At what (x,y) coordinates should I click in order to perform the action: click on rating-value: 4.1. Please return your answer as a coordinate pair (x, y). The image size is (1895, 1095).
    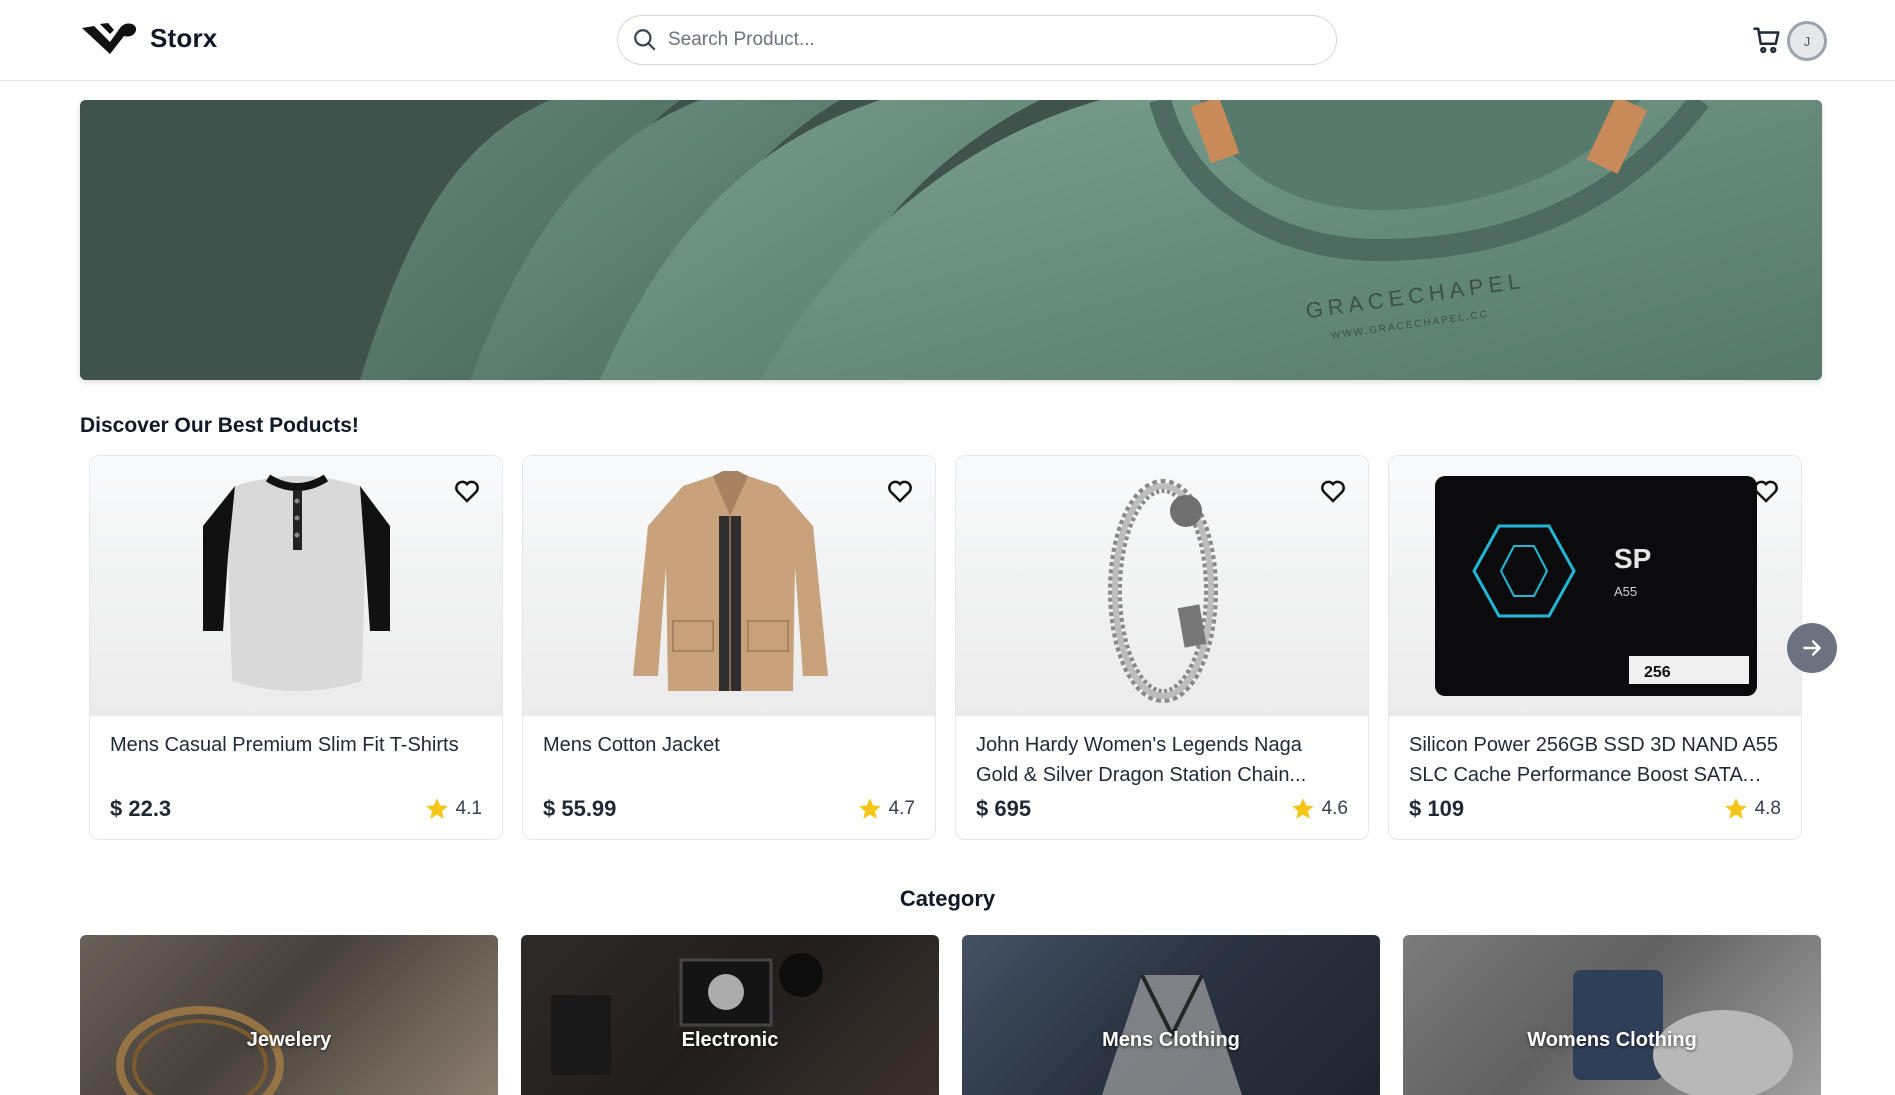
    Looking at the image, I should click on (468, 808).